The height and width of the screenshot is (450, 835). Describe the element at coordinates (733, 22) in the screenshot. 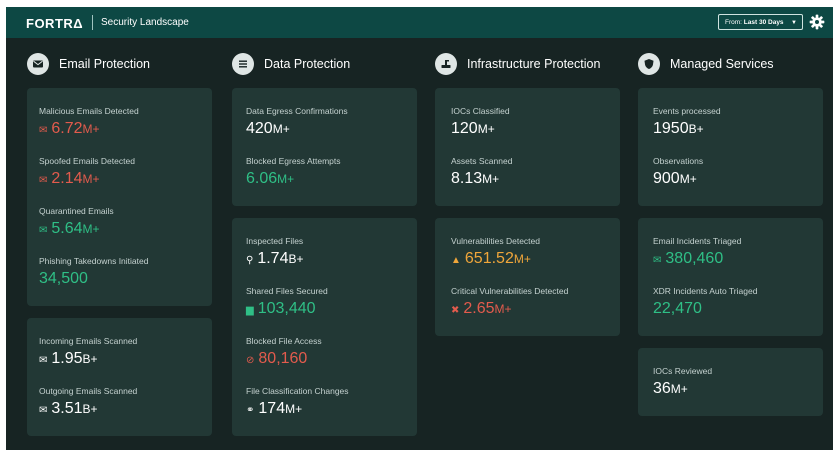

I see `date-range-prefix: From:` at that location.